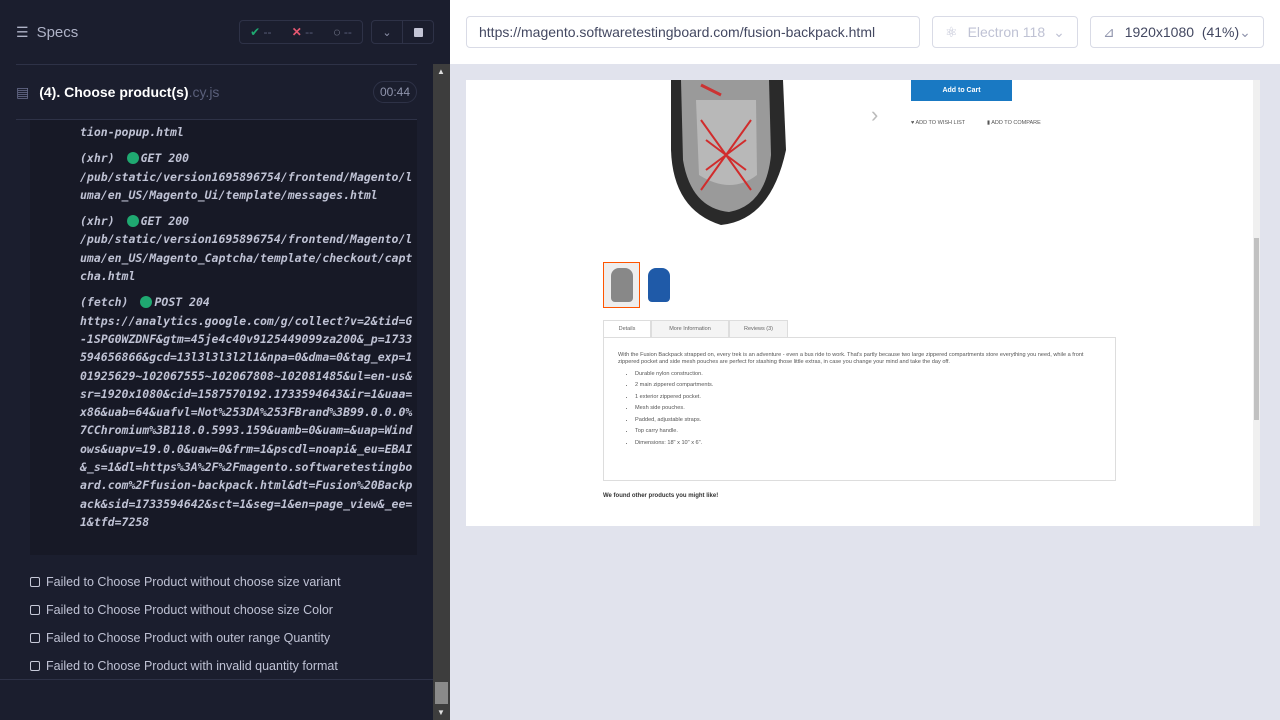 The width and height of the screenshot is (1280, 720). What do you see at coordinates (868, 443) in the screenshot?
I see `feature-item: Dimensions: 18" x 10" x 6".` at bounding box center [868, 443].